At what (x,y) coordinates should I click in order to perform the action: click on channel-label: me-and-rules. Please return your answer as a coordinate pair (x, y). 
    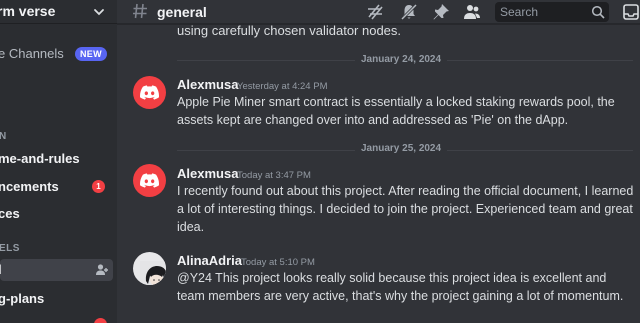
    Looking at the image, I should click on (40, 158).